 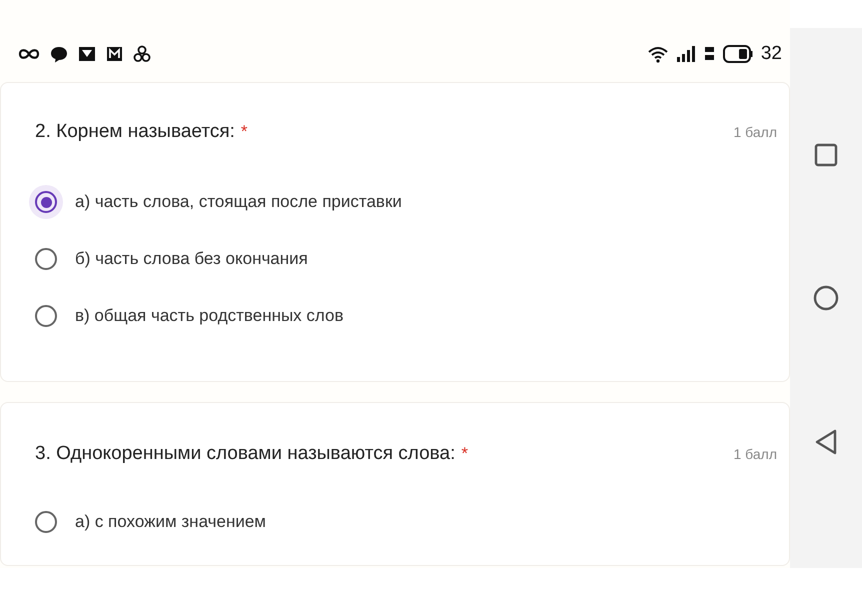 What do you see at coordinates (59, 54) in the screenshot?
I see `chat-bubble-icon` at bounding box center [59, 54].